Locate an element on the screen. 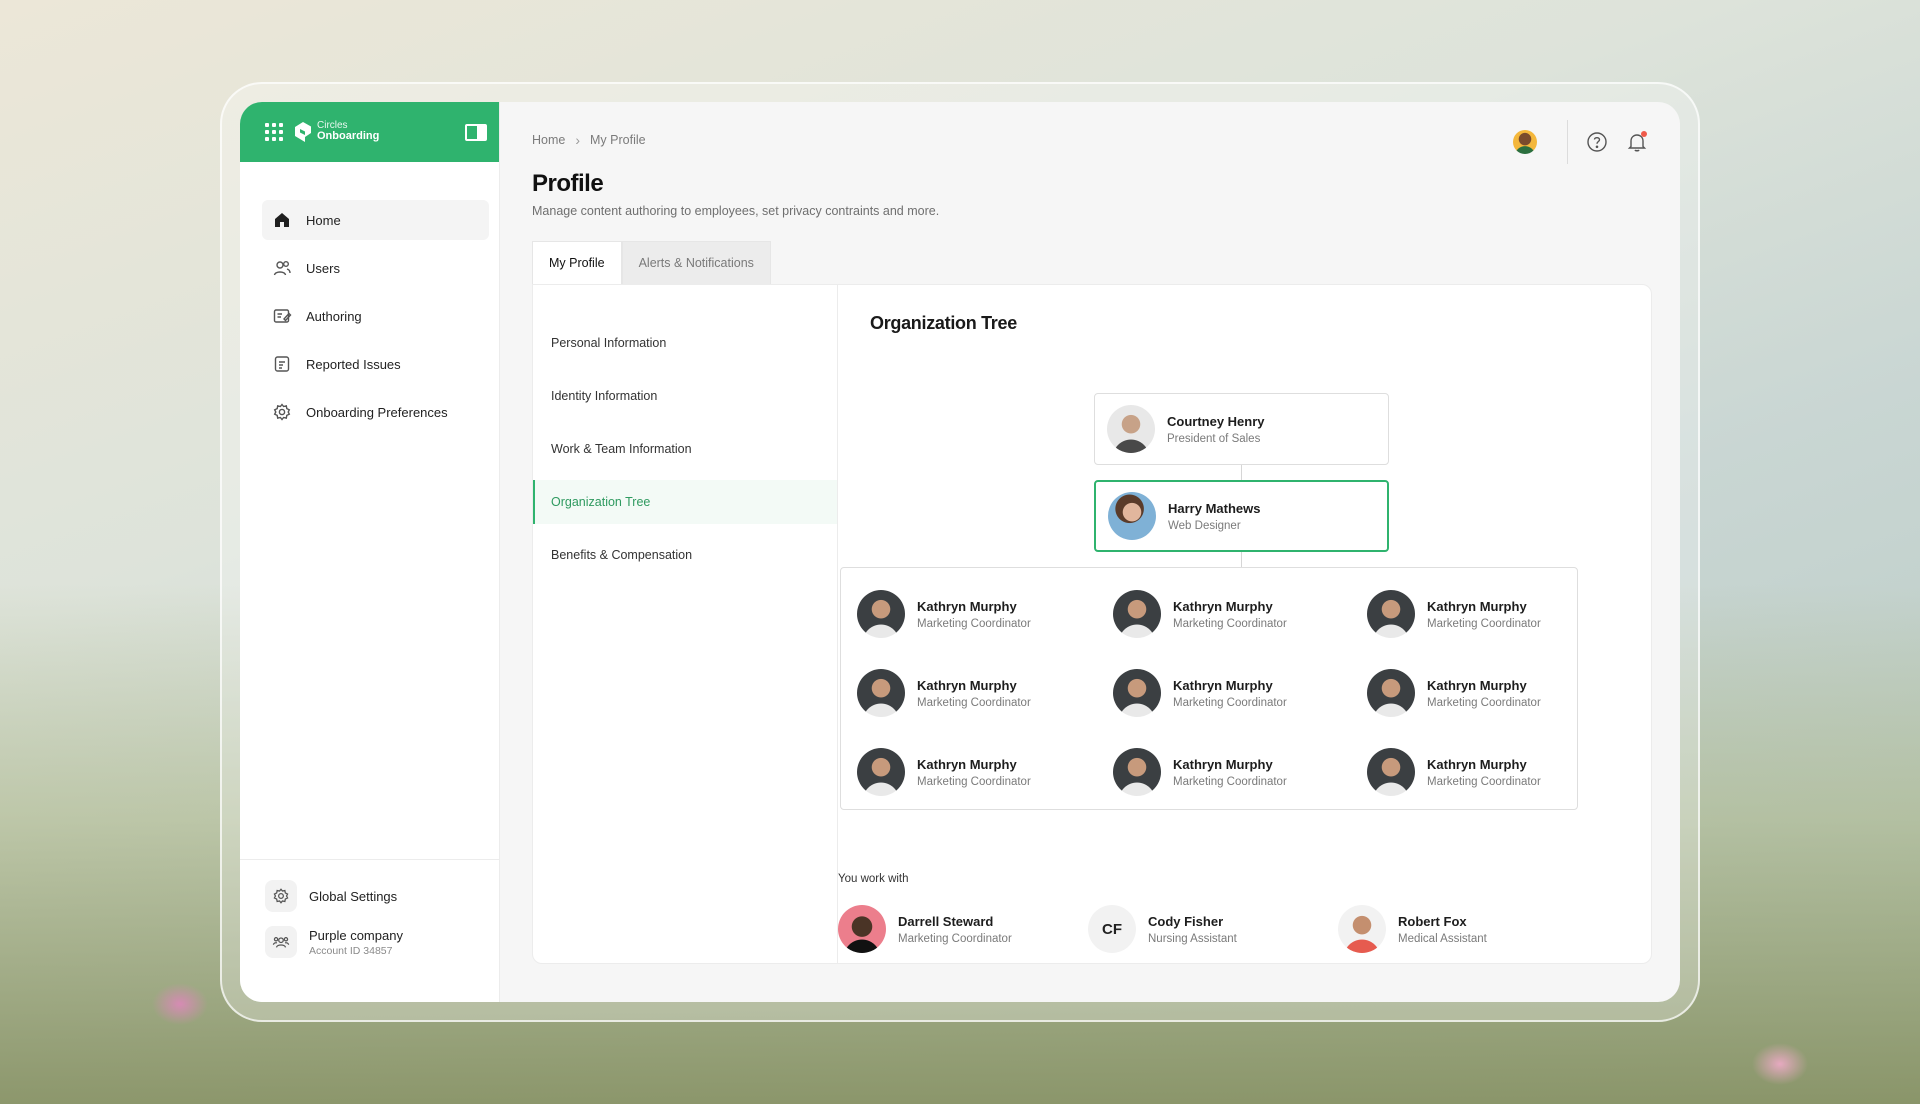 This screenshot has height=1104, width=1920. coworker-item: Darrell Steward Marketing Coordinator is located at coordinates (963, 929).